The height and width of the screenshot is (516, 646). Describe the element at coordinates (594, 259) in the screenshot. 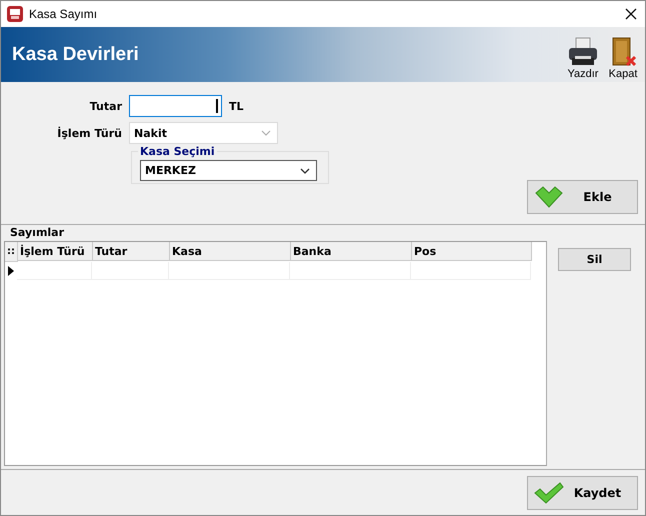

I see `delete-button: Sil` at that location.